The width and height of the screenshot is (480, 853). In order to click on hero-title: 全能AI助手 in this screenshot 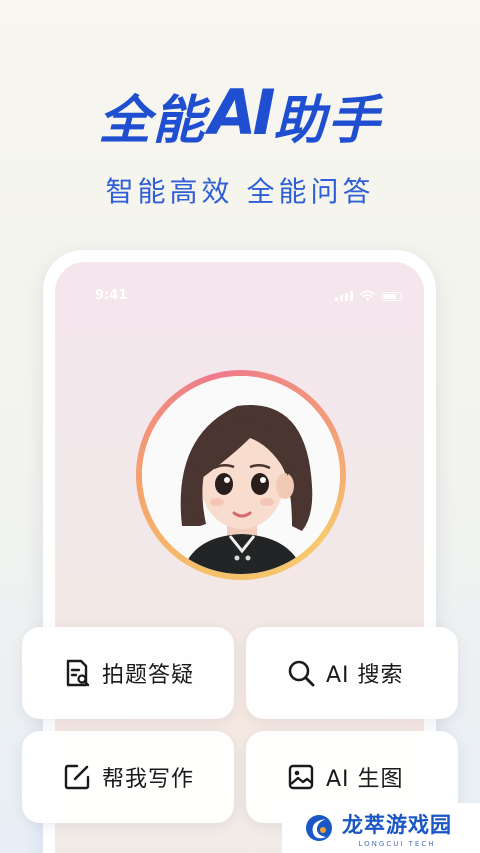, I will do `click(240, 114)`.